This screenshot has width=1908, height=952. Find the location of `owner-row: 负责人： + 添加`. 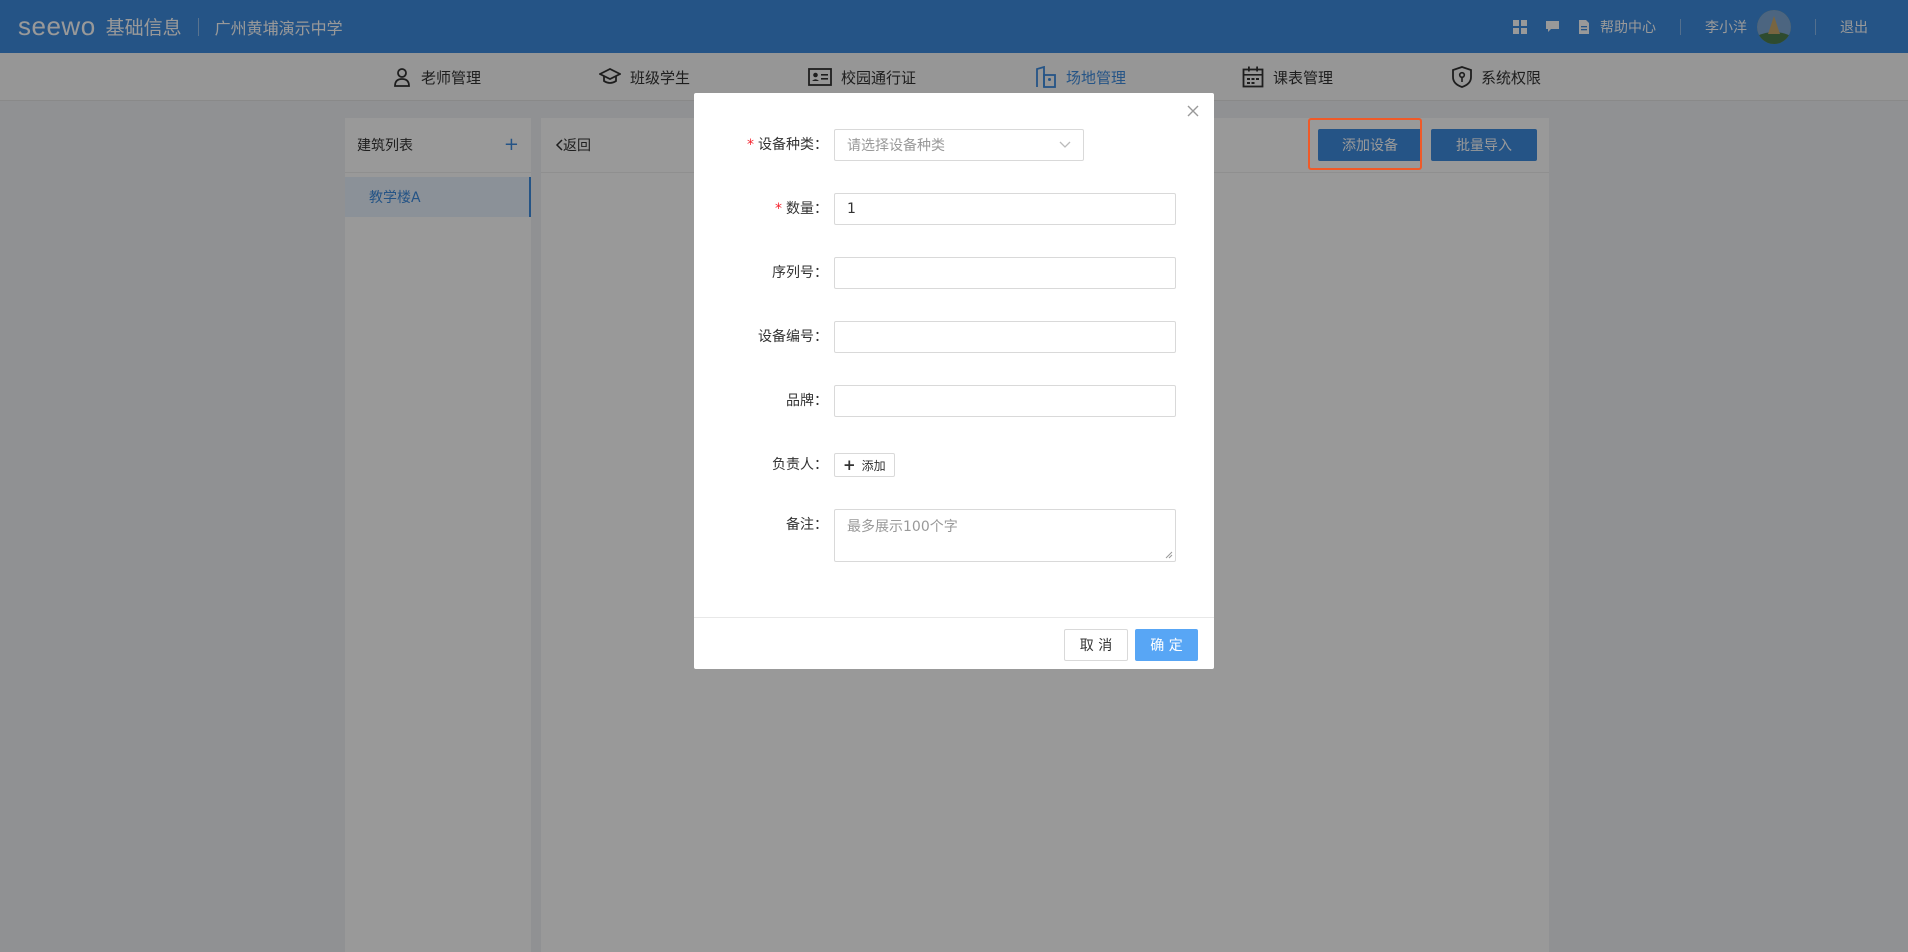

owner-row: 负责人： + 添加 is located at coordinates (954, 465).